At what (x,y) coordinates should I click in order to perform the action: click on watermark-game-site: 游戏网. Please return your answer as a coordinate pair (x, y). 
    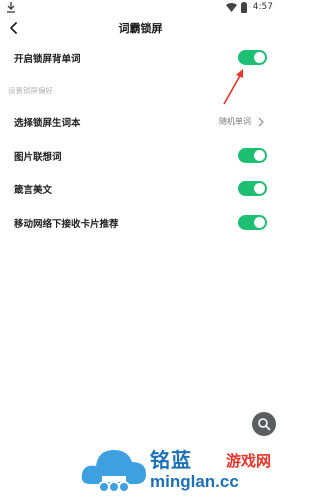
    Looking at the image, I should click on (249, 461).